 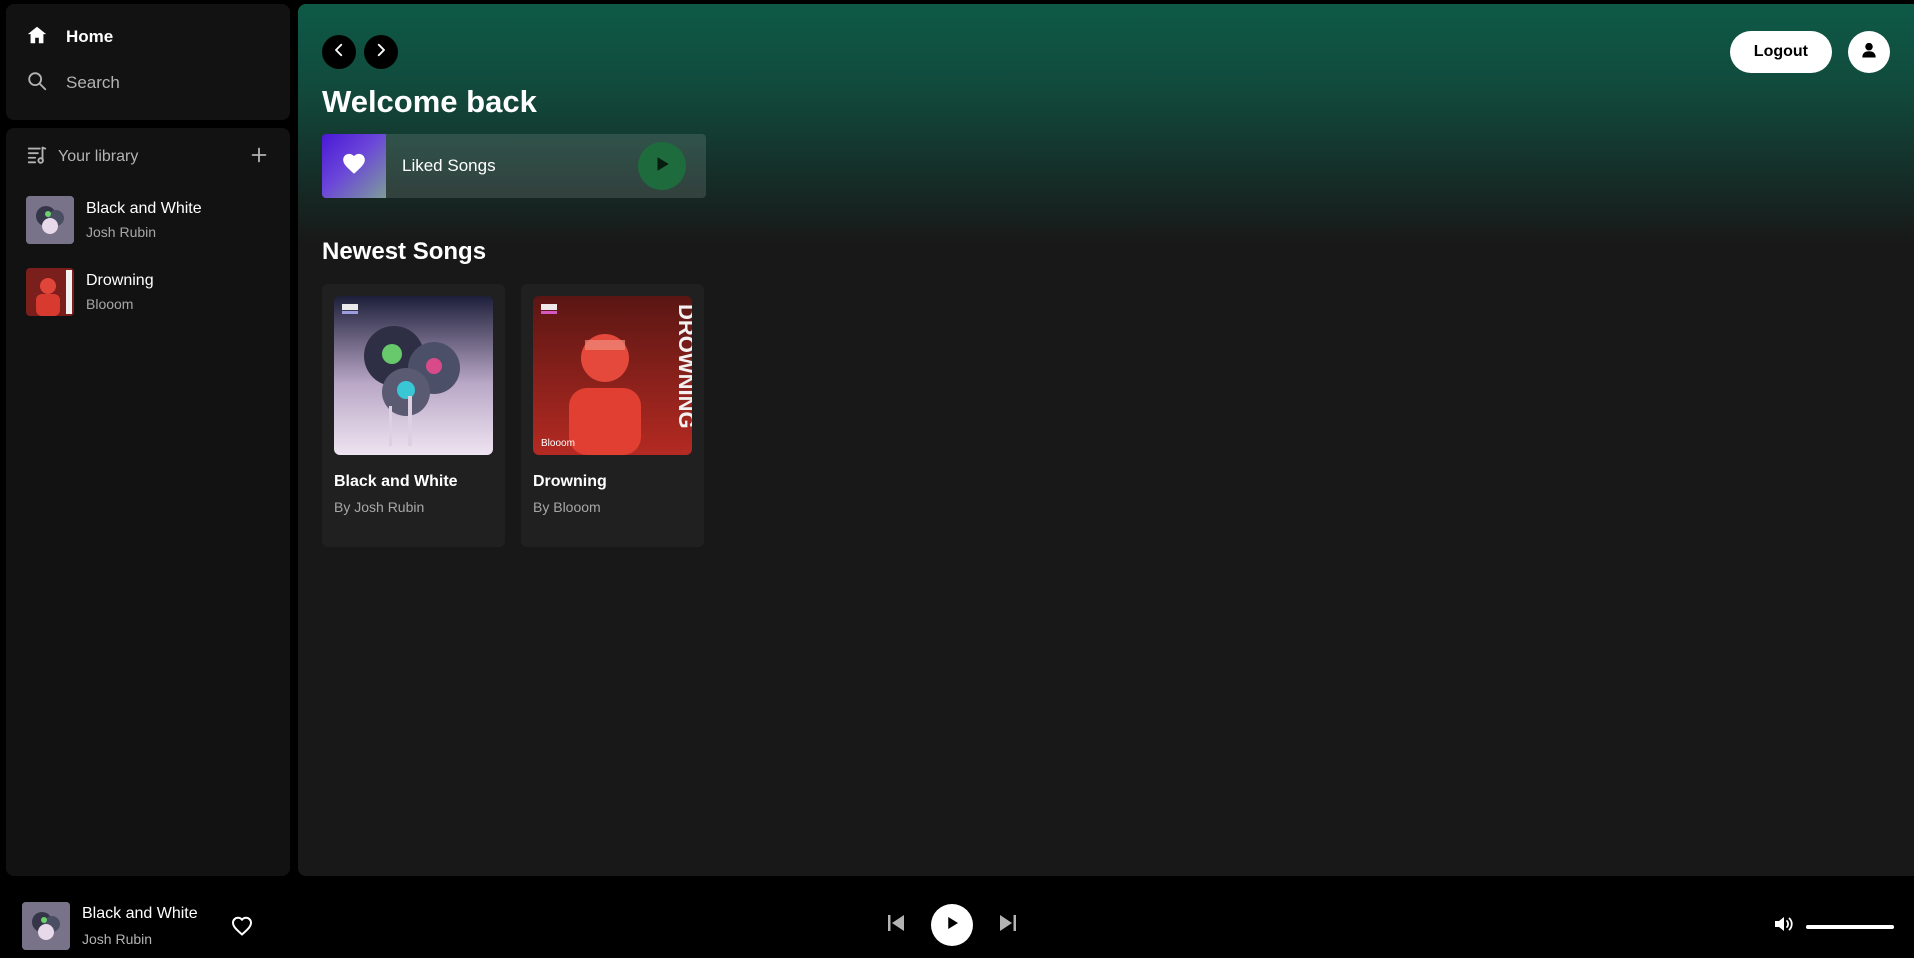 I want to click on play-pause-button, so click(x=952, y=925).